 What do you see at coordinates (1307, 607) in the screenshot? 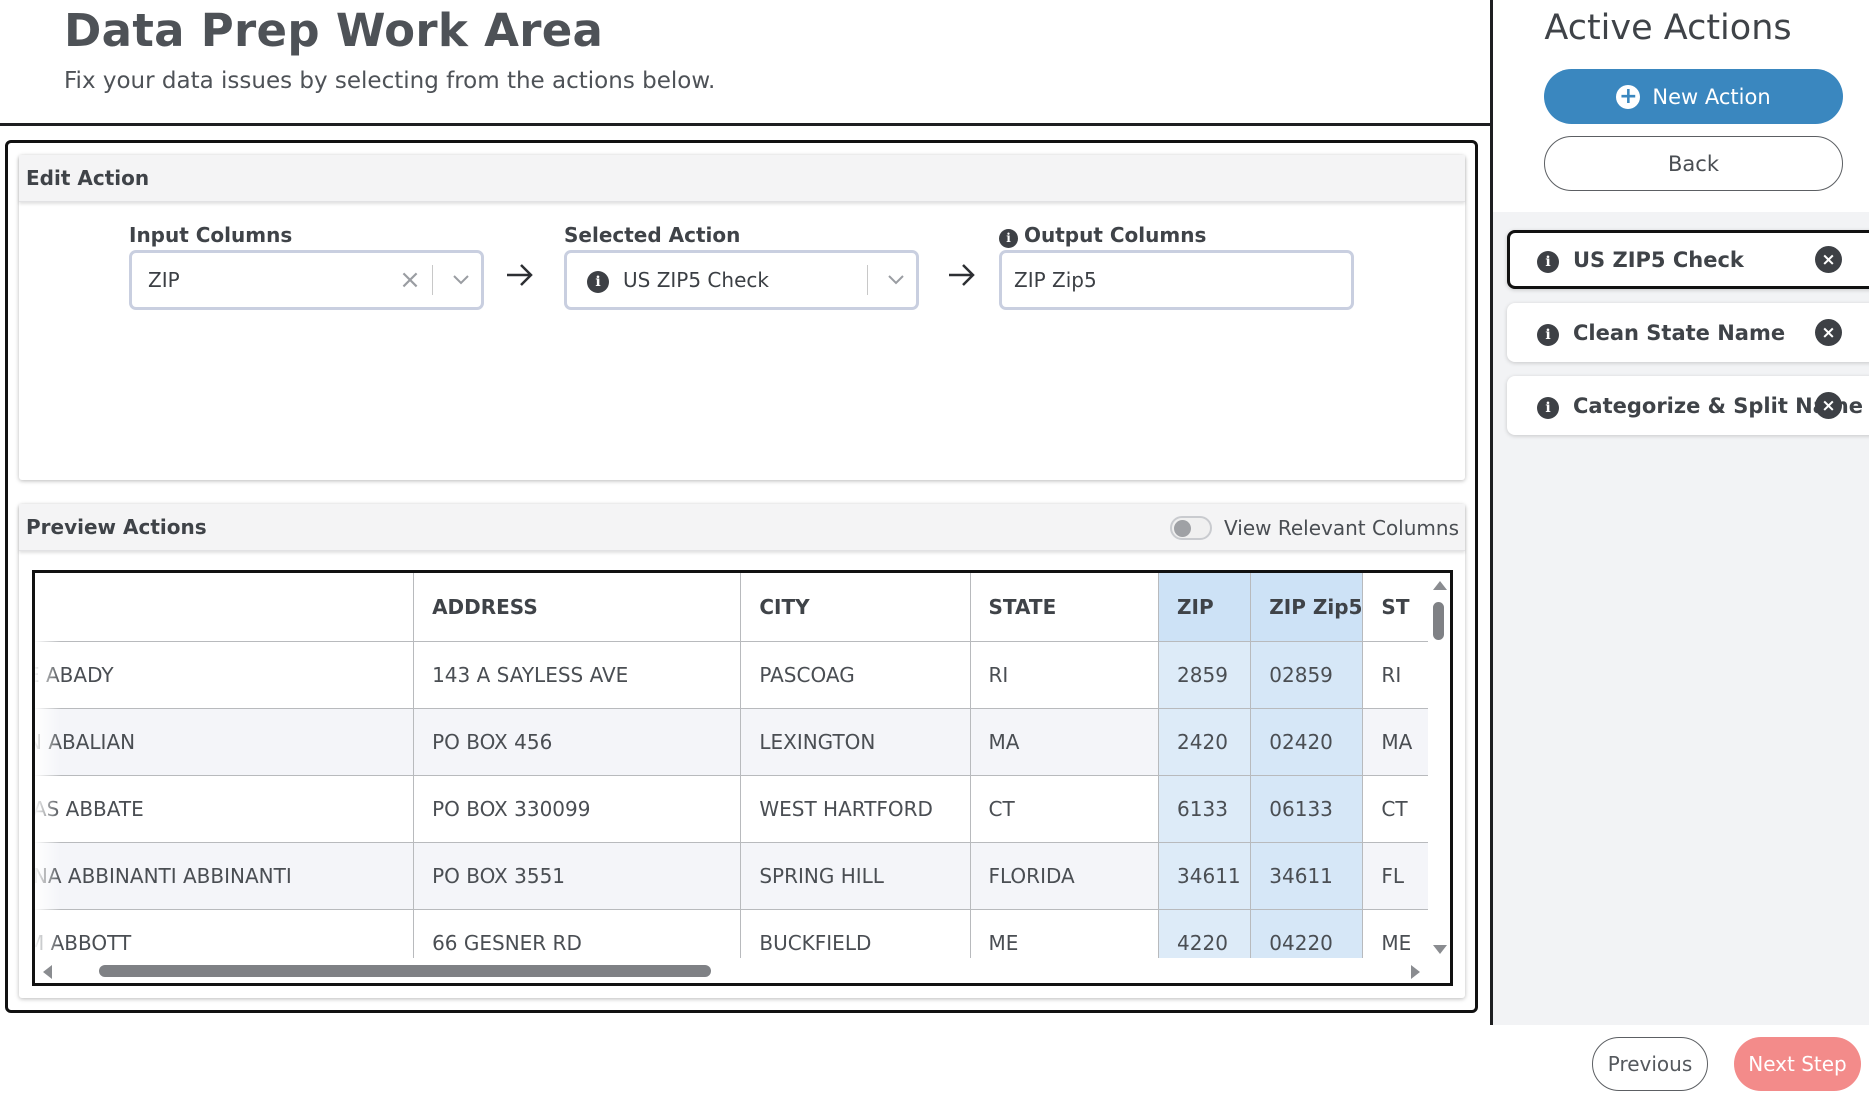
I see `column-header-zip-zip5: ZIP Zip5` at bounding box center [1307, 607].